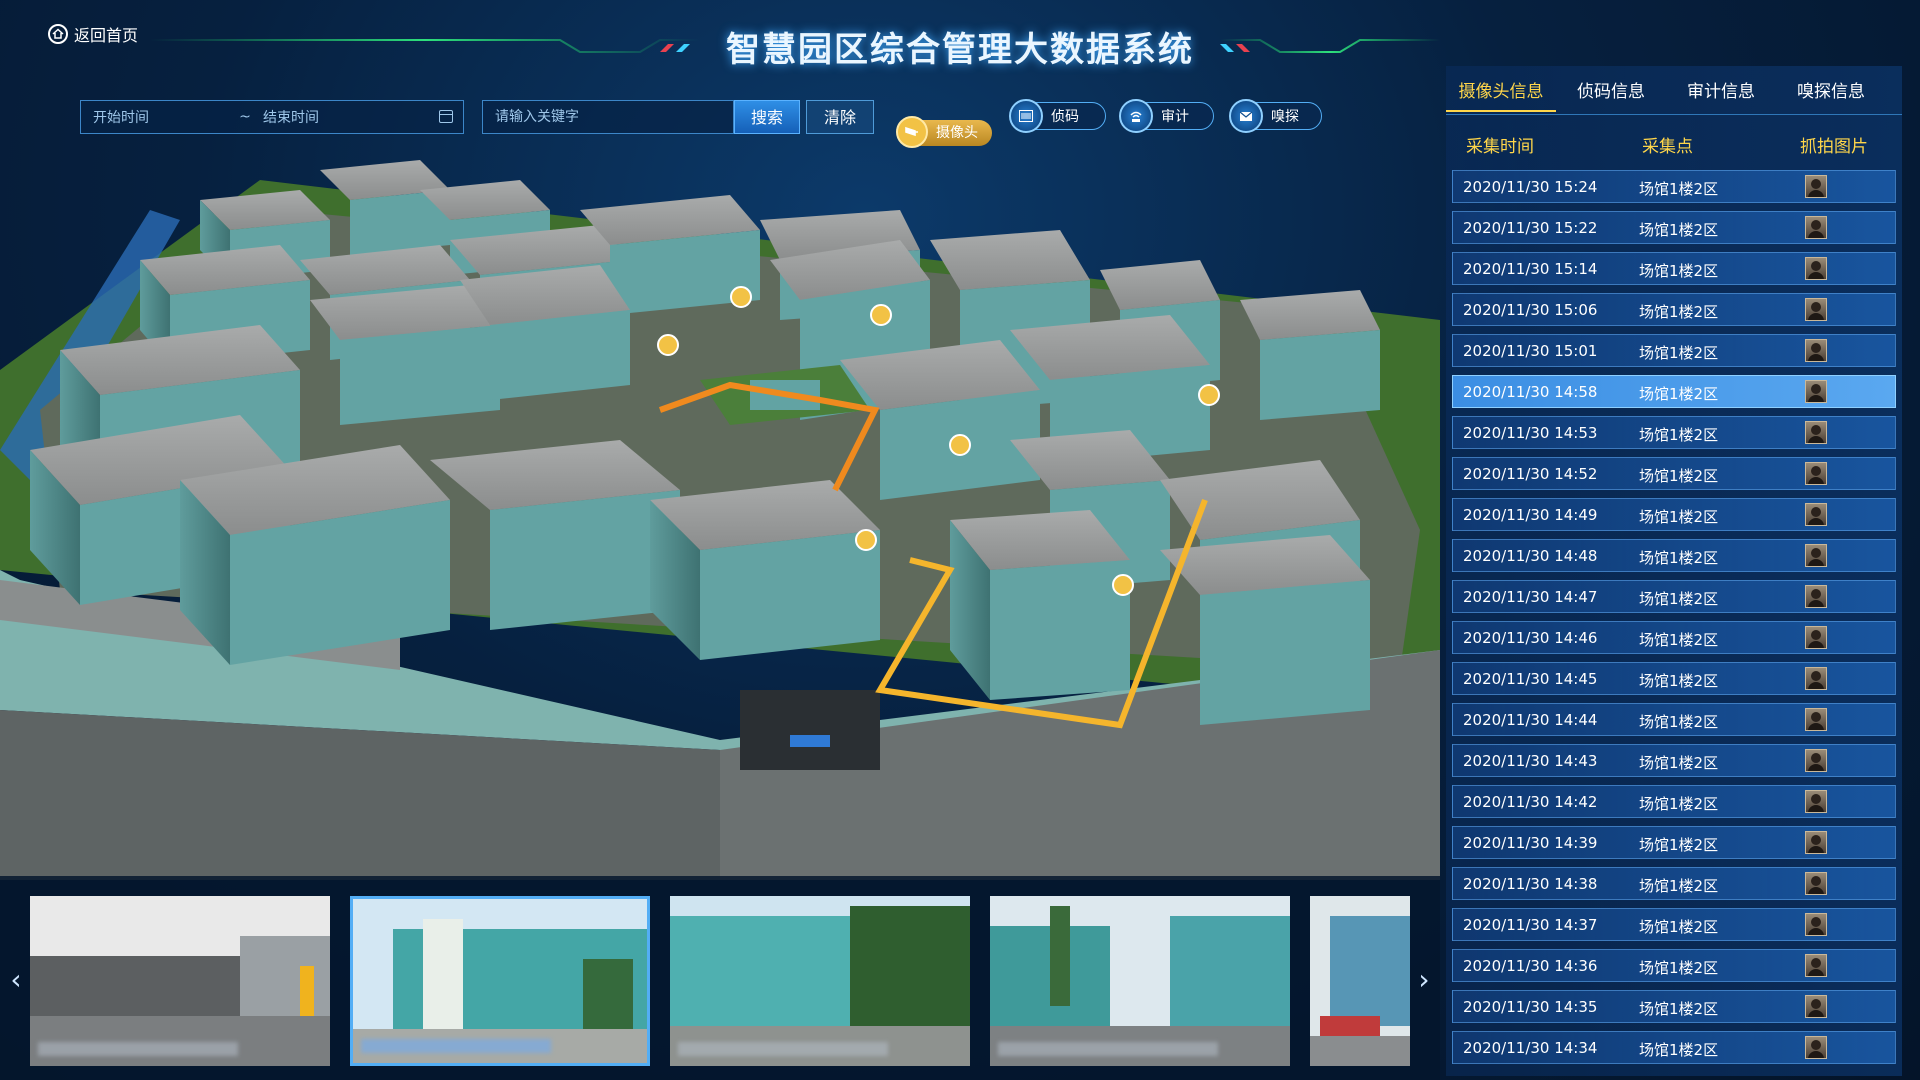 The height and width of the screenshot is (1080, 1920). I want to click on start-time-field: 开始时间, so click(163, 117).